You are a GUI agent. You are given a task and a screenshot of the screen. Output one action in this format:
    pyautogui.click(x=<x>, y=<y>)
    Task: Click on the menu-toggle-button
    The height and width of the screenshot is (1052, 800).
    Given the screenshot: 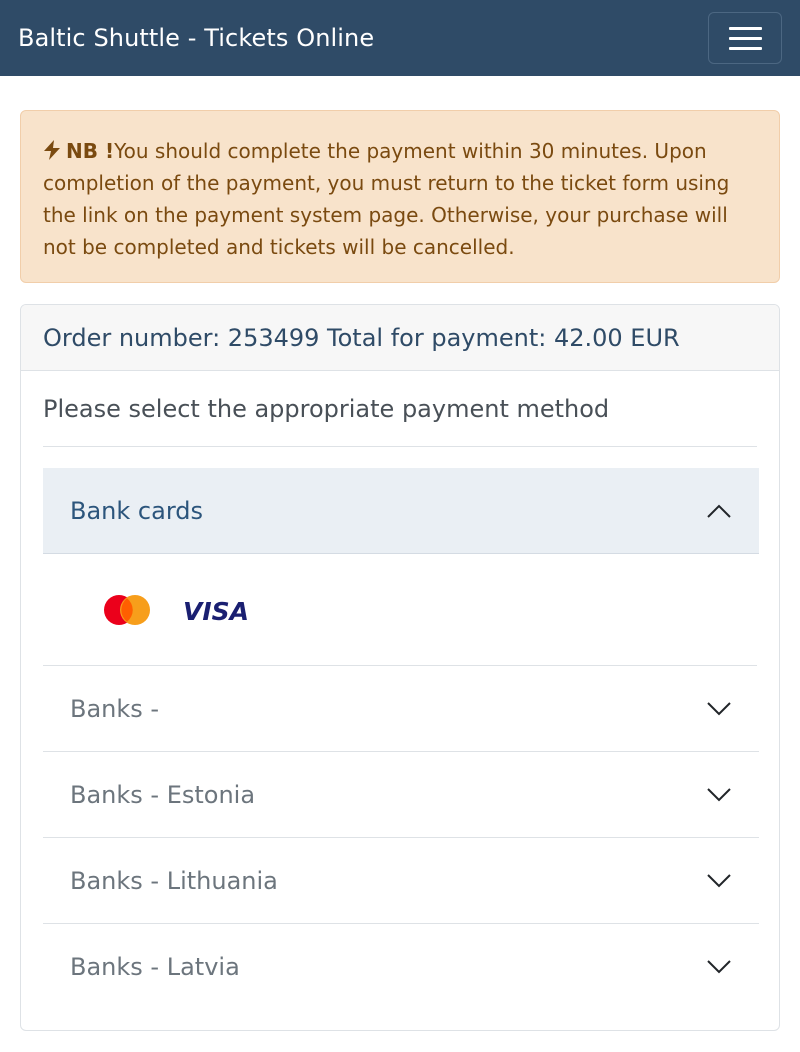 What is the action you would take?
    pyautogui.click(x=745, y=38)
    